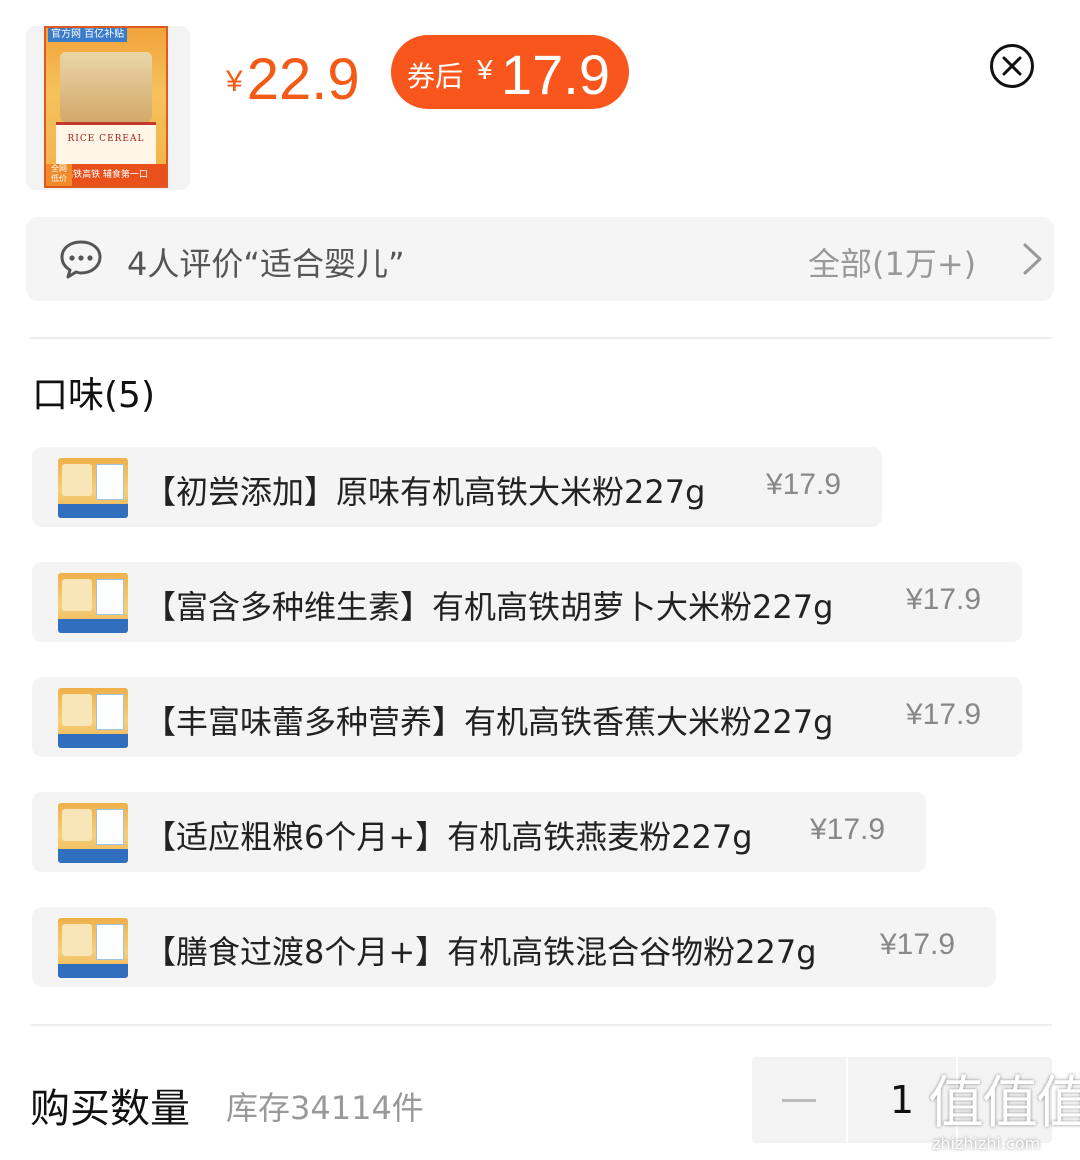 This screenshot has width=1080, height=1160. I want to click on flavor-option-name: 【初尝添加】原味有机高铁大米粉227g, so click(425, 492).